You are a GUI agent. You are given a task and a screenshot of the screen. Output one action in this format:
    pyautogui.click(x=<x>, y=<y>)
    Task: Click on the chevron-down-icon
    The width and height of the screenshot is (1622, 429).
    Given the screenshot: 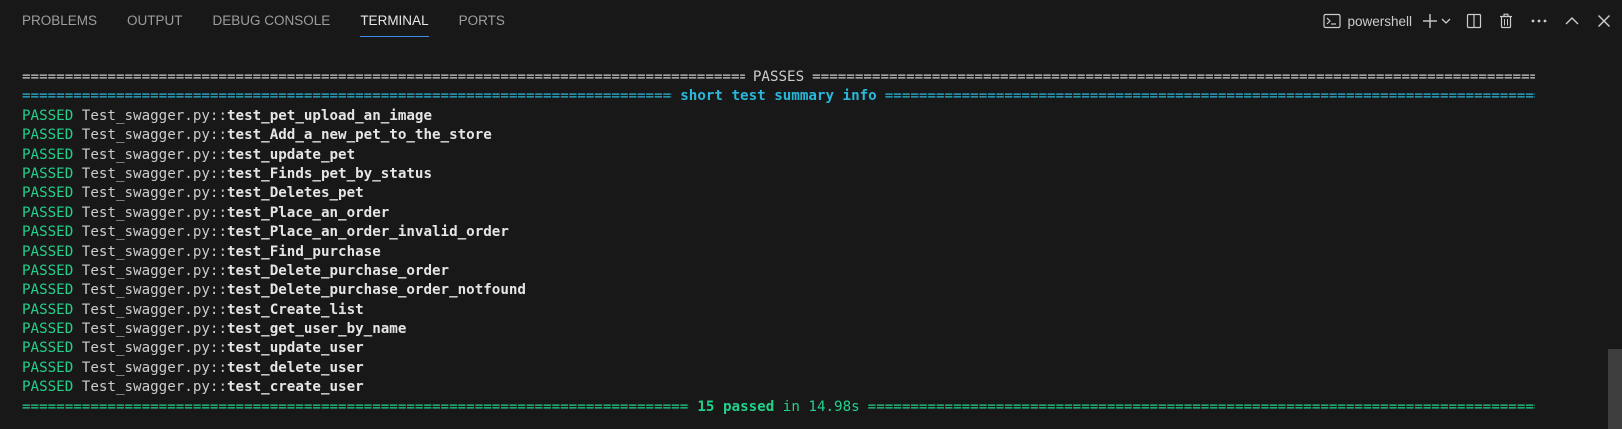 What is the action you would take?
    pyautogui.click(x=1446, y=21)
    